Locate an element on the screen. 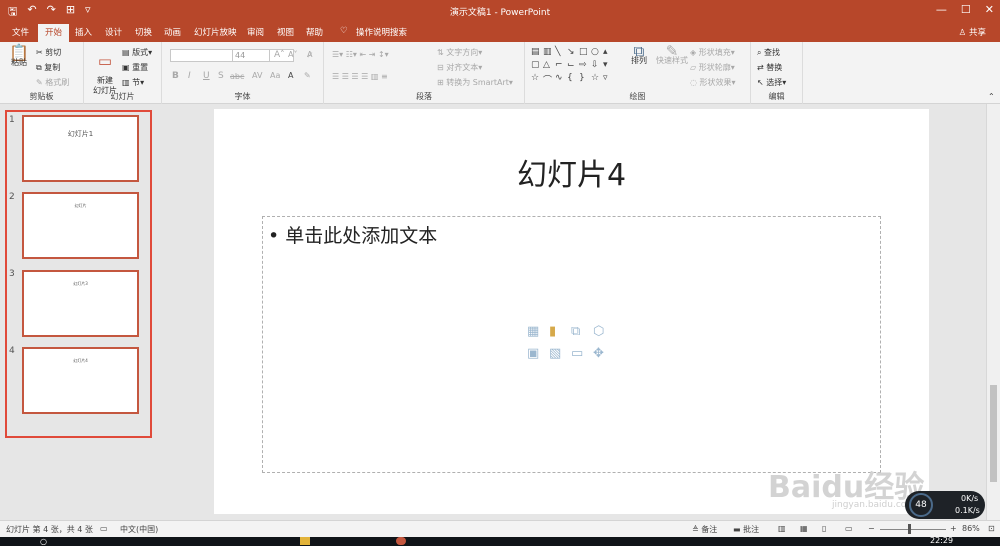 The height and width of the screenshot is (546, 1000). star-shape-icon: ☆ is located at coordinates (537, 79).